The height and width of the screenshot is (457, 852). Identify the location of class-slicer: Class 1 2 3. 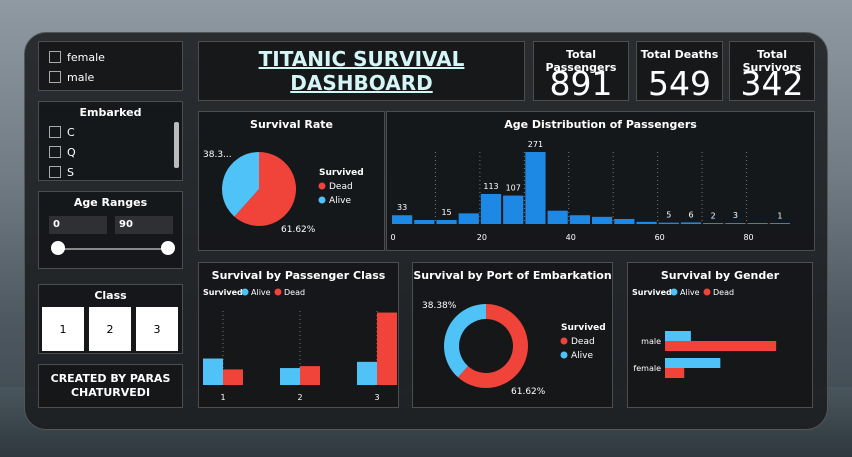
(110, 319).